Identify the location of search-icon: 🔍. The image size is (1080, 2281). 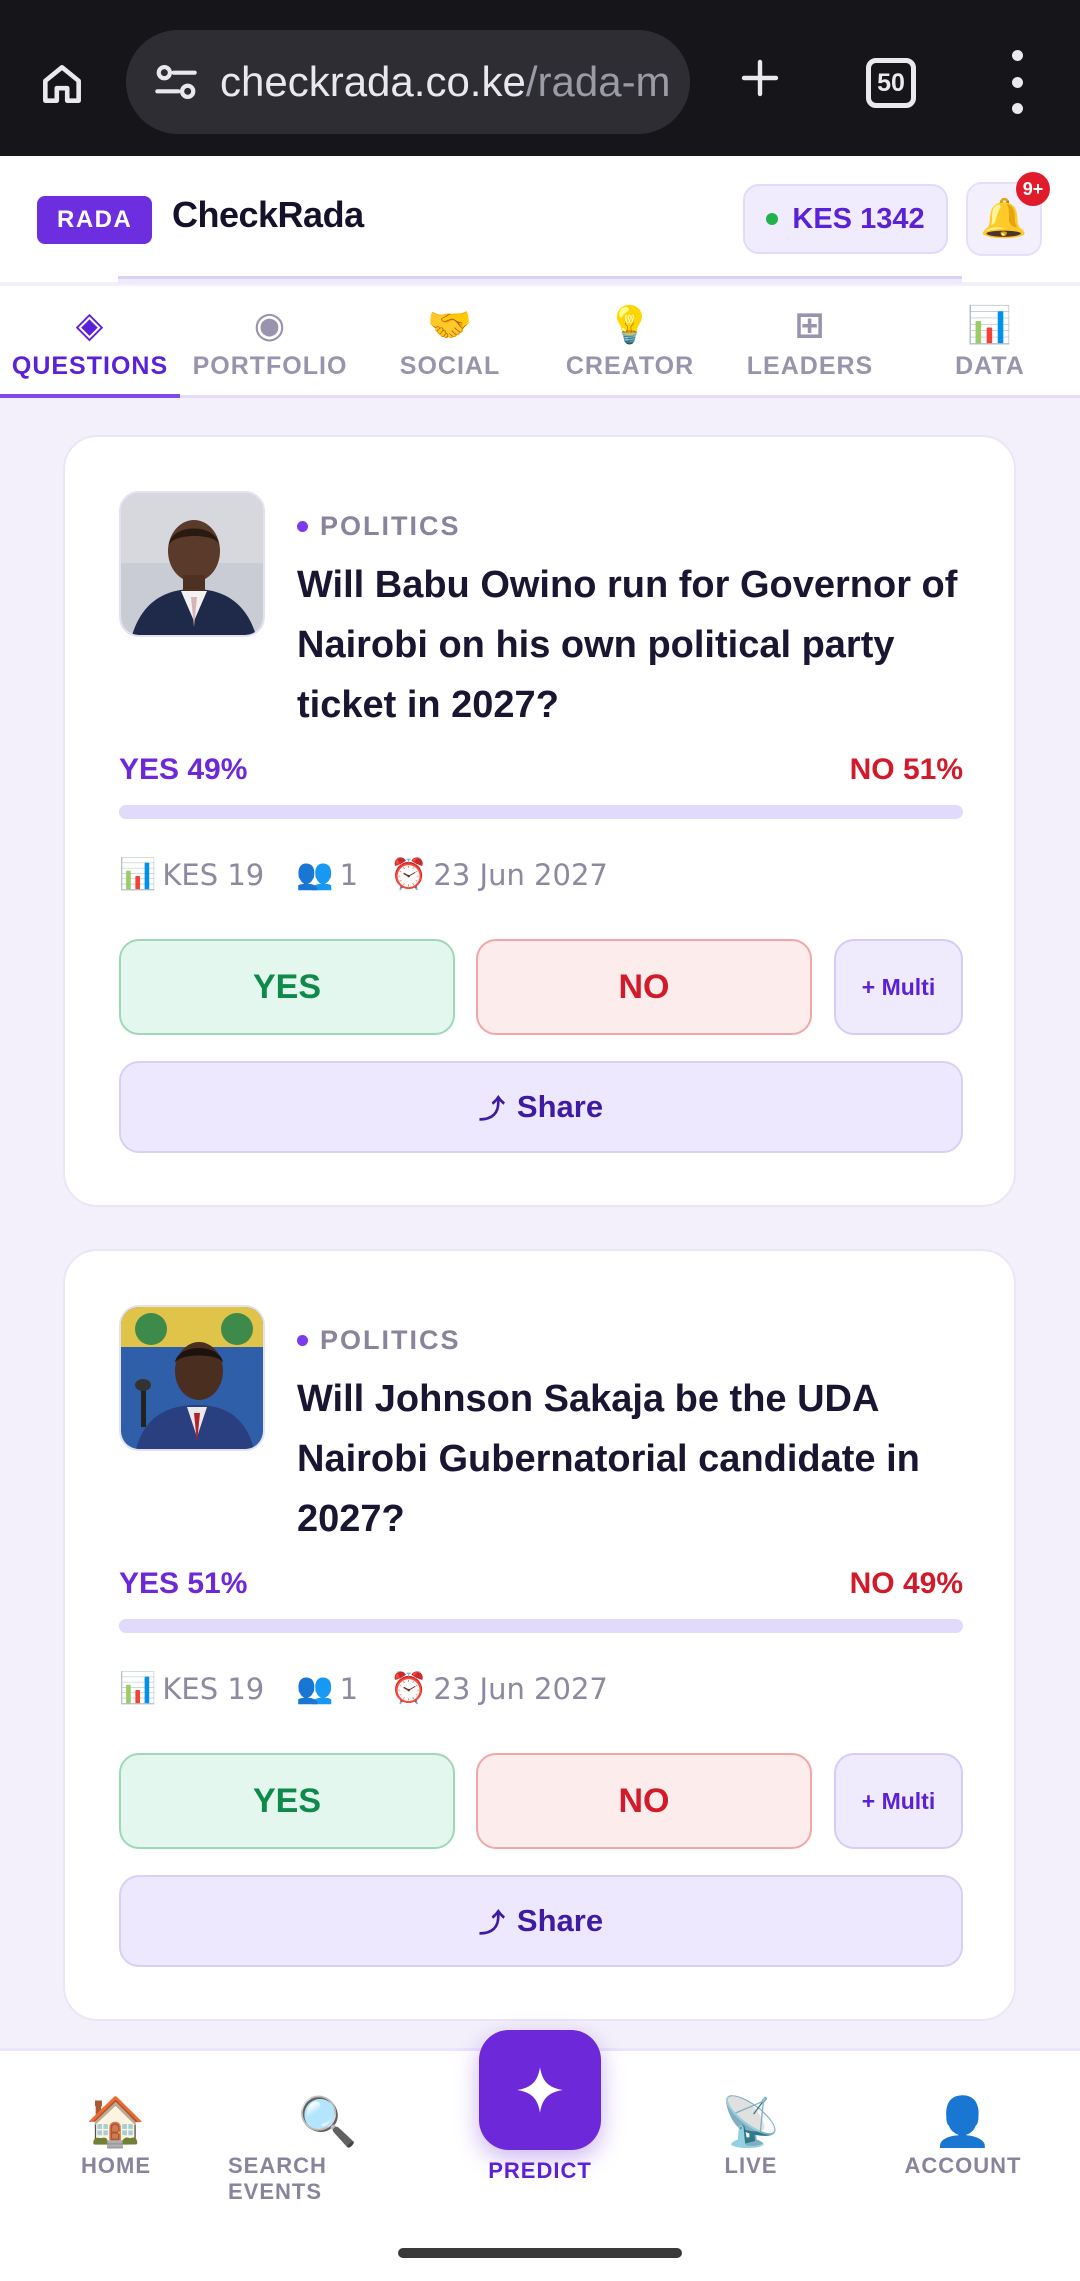
(328, 2122).